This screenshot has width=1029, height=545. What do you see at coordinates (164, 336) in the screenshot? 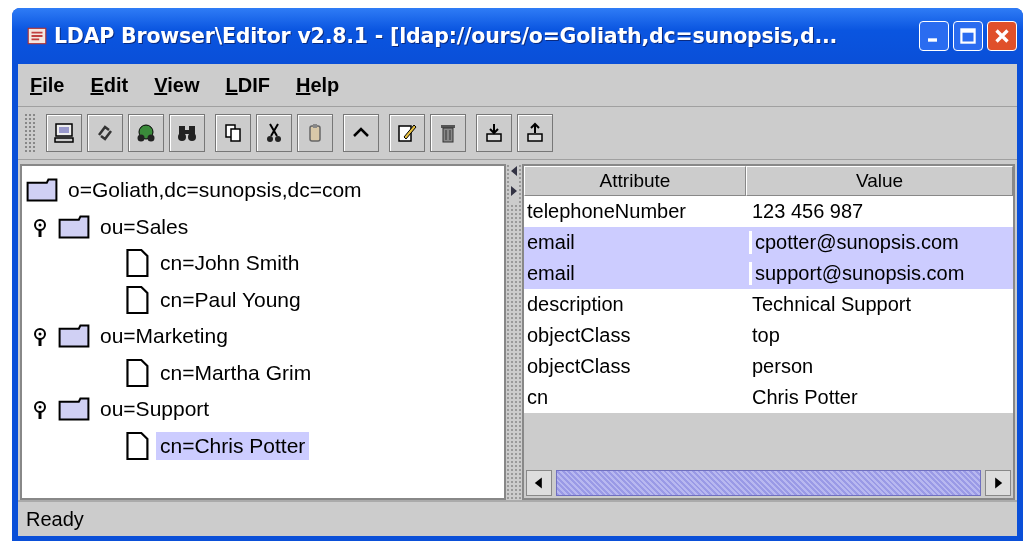
I see `tree-node: ou=Marketing` at bounding box center [164, 336].